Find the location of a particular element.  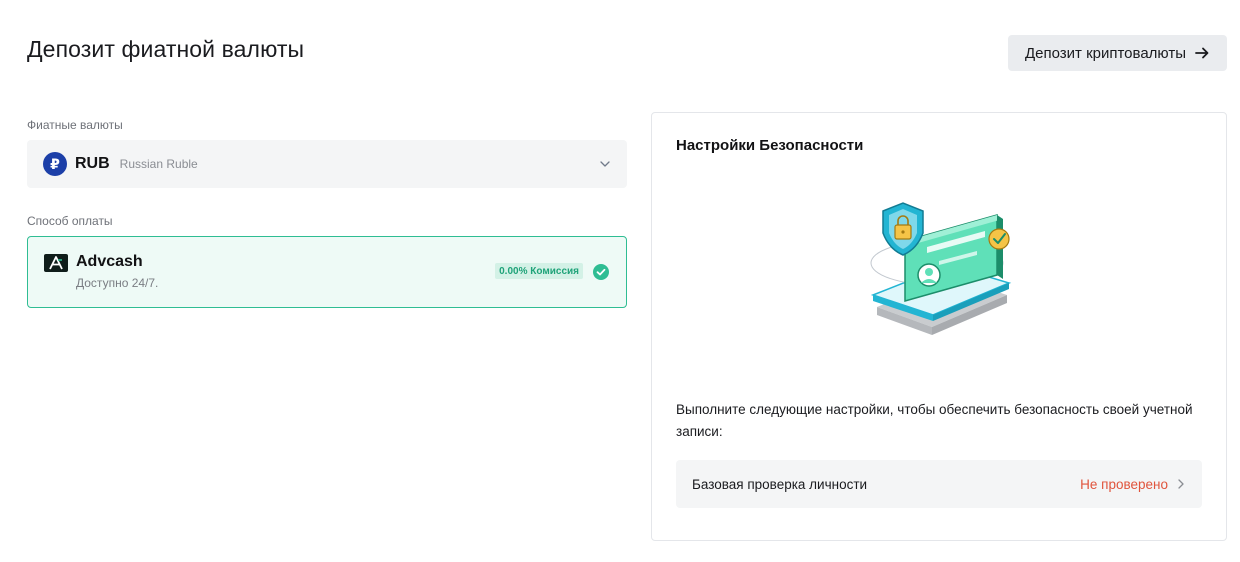

arrow-right-icon is located at coordinates (1202, 53).